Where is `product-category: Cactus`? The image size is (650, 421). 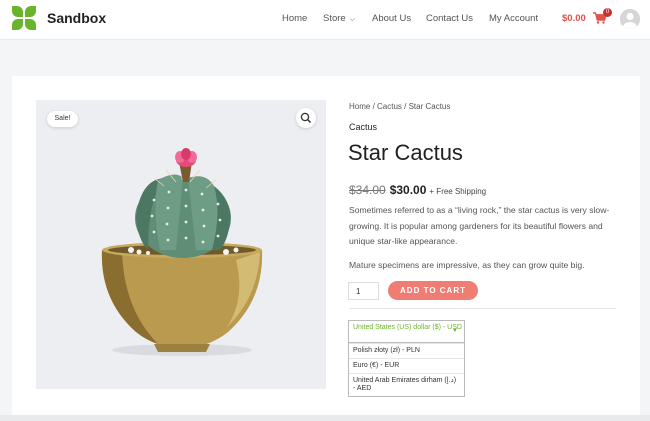 product-category: Cactus is located at coordinates (363, 127).